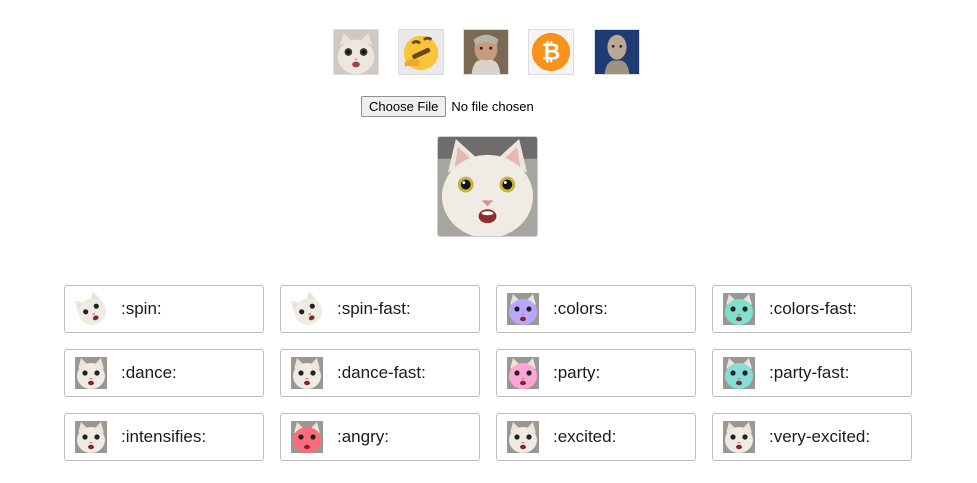  What do you see at coordinates (149, 372) in the screenshot?
I see `effect-label: :dance:` at bounding box center [149, 372].